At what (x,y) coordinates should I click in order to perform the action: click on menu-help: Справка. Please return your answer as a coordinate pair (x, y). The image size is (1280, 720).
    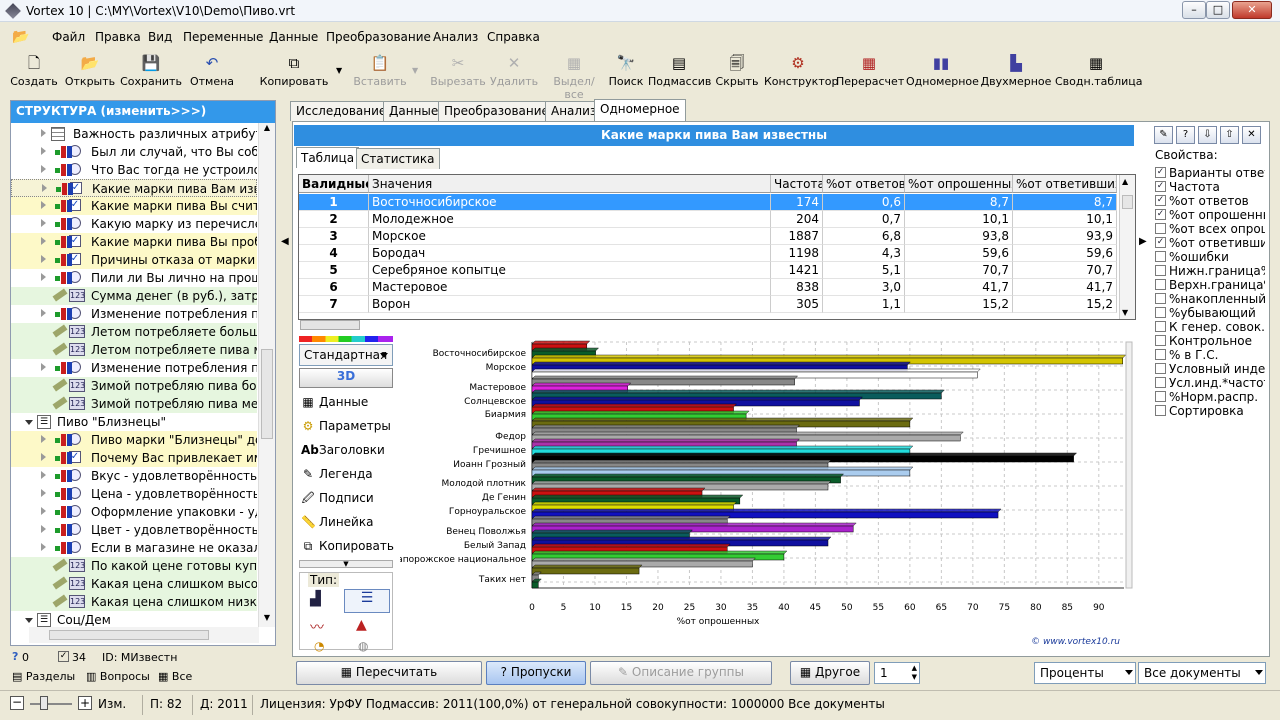
    Looking at the image, I should click on (513, 37).